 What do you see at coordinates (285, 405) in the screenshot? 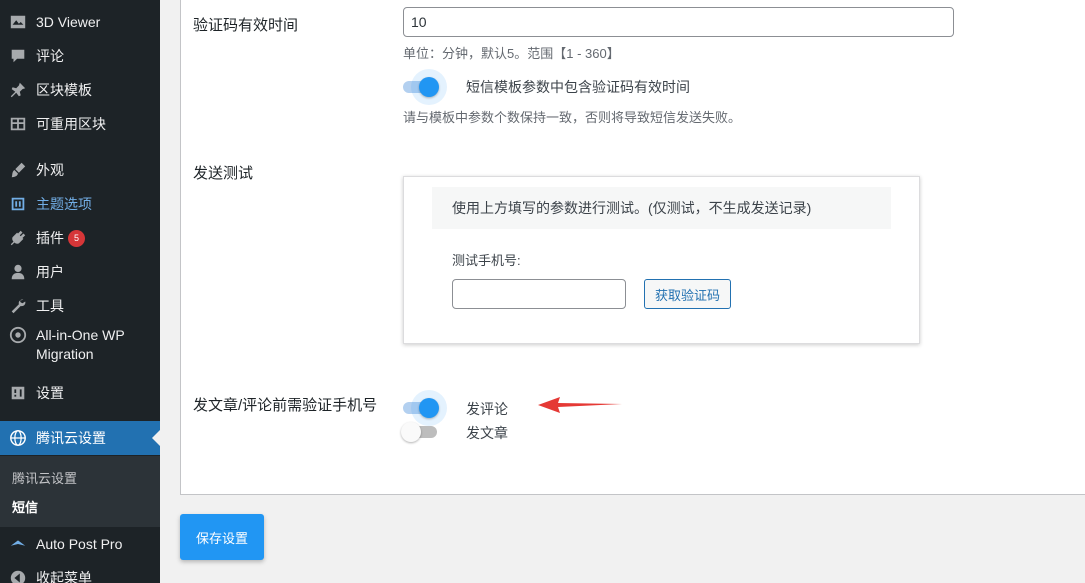
I see `verify-phone-label: 发文章/评论前需验证手机号` at bounding box center [285, 405].